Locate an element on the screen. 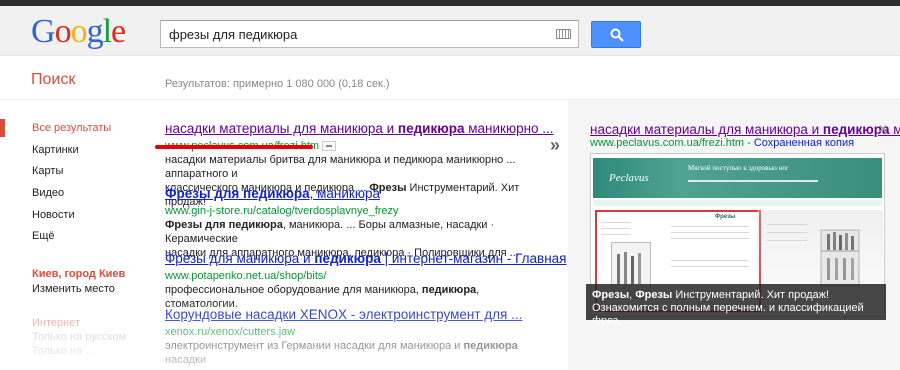  search-header: Google is located at coordinates (450, 31).